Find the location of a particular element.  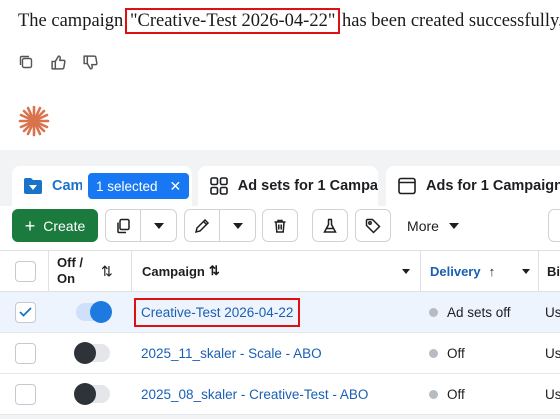

more-button-label: More is located at coordinates (423, 225).